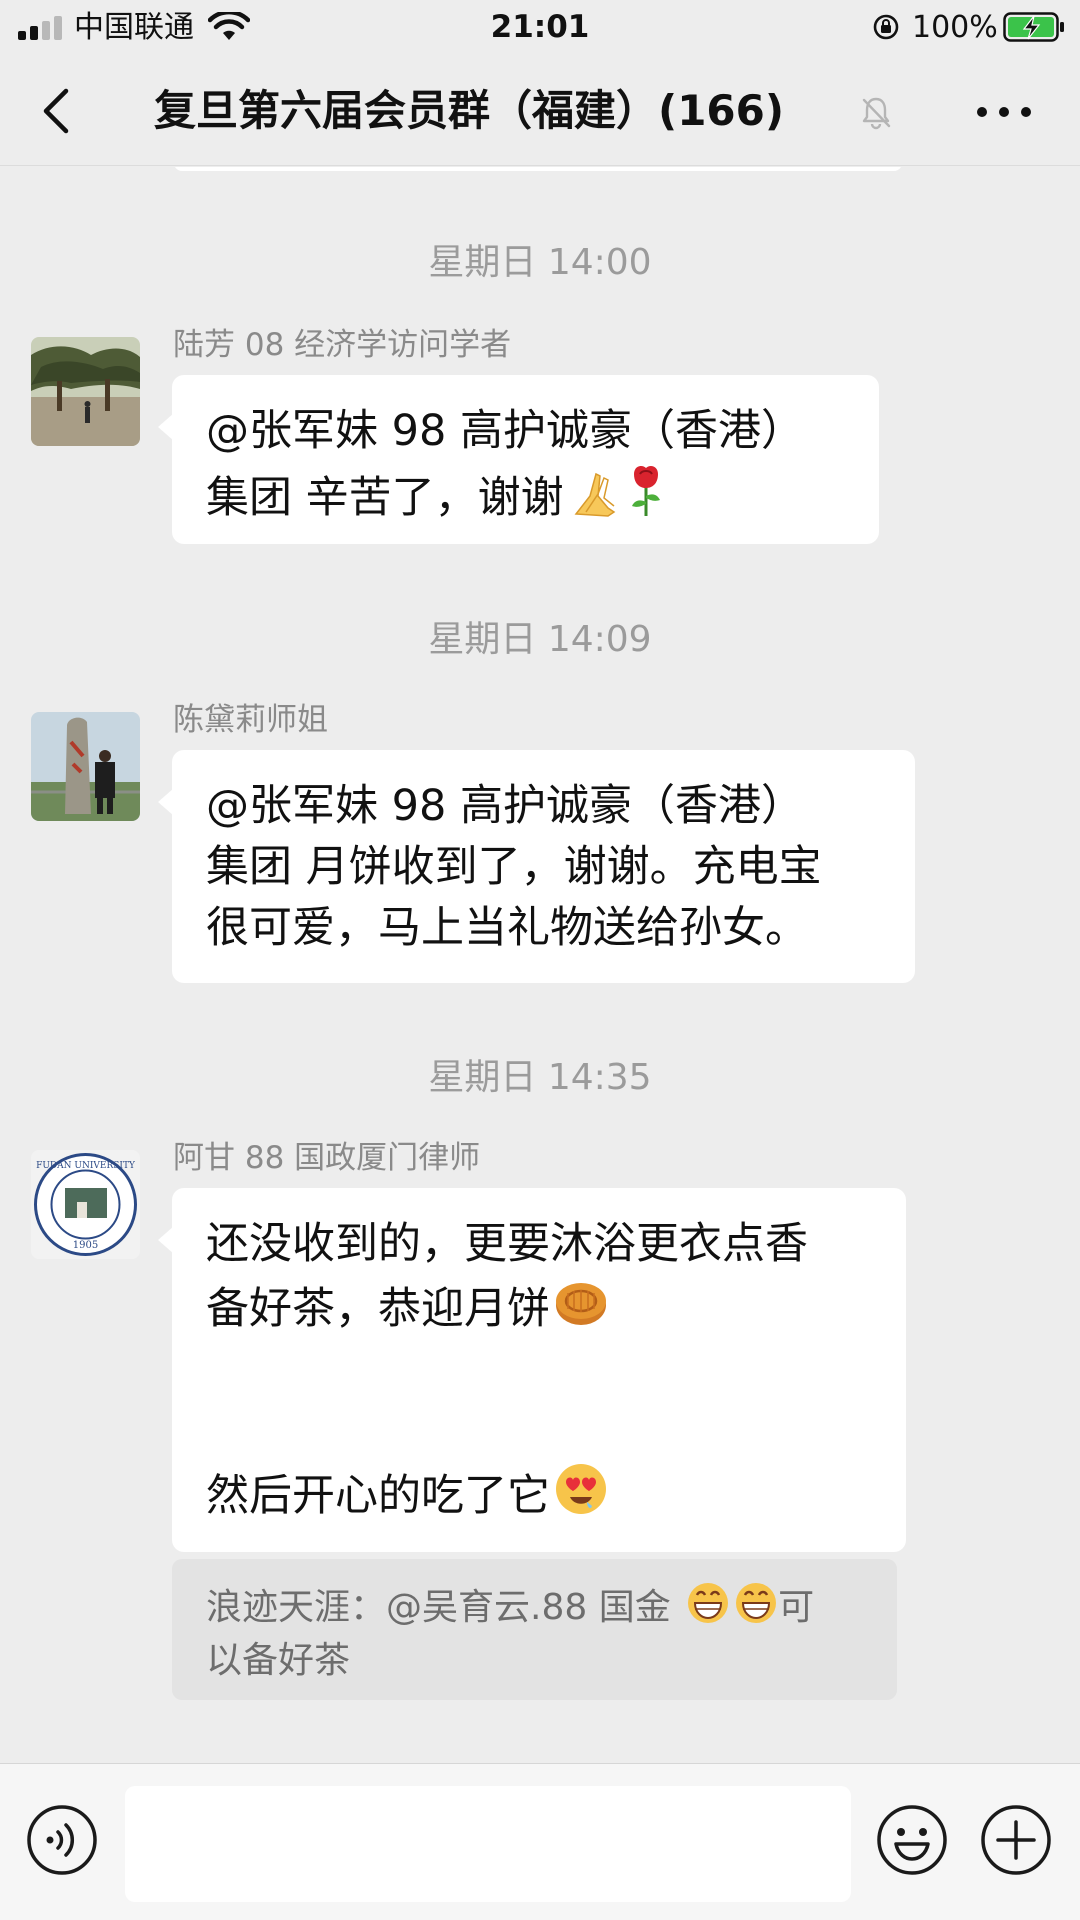 This screenshot has height=1920, width=1080. I want to click on mooncake-emoji-icon, so click(581, 1304).